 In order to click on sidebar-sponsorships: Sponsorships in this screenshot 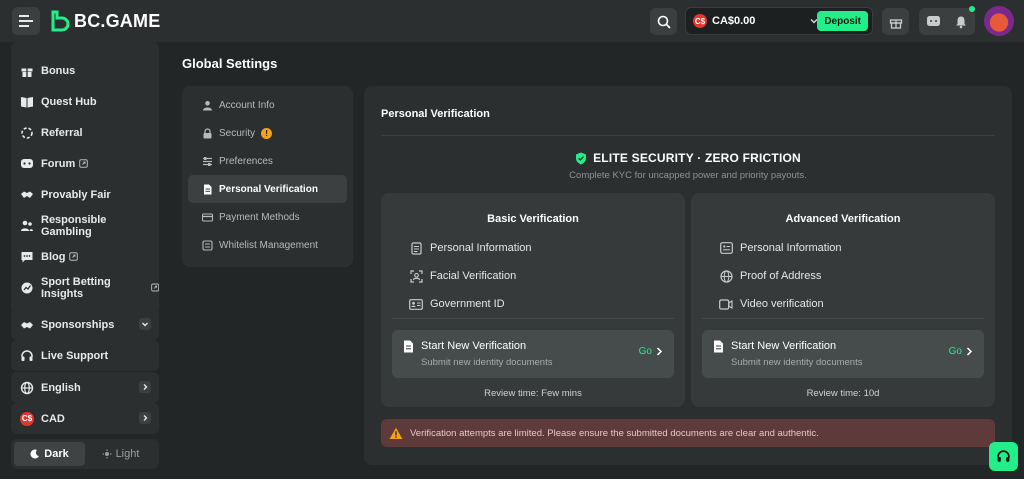, I will do `click(85, 324)`.